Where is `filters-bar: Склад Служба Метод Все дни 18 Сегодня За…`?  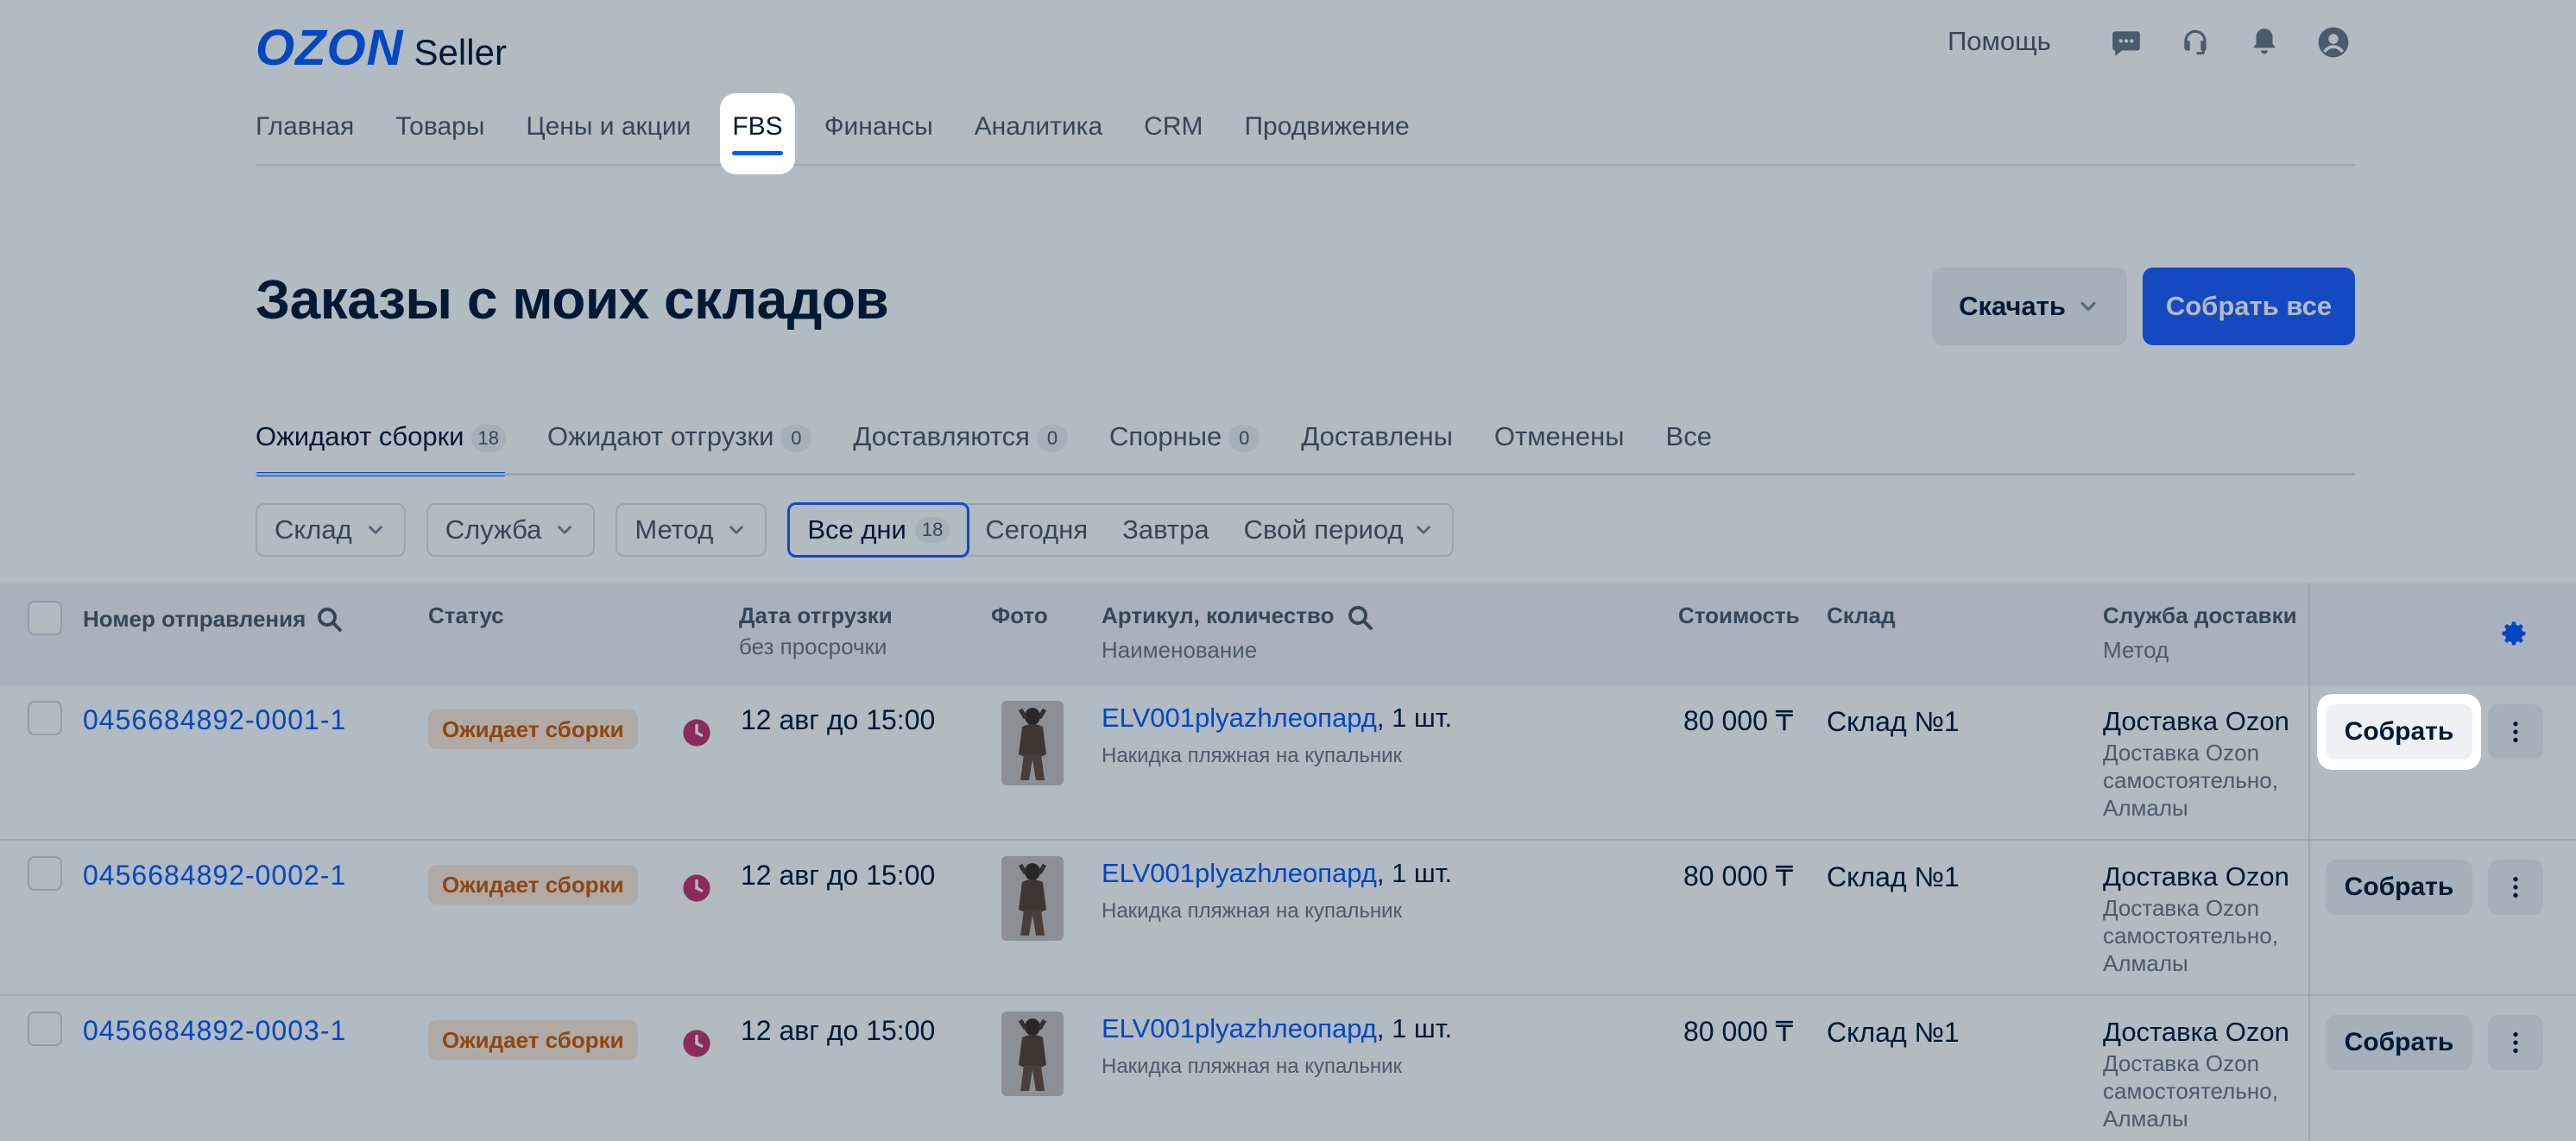
filters-bar: Склад Служба Метод Все дни 18 Сегодня За… is located at coordinates (855, 530).